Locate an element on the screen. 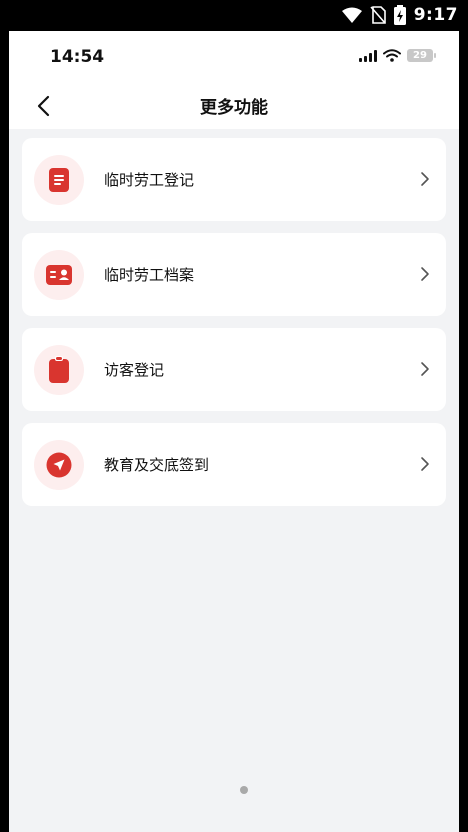 This screenshot has width=468, height=832. id-card-icon is located at coordinates (59, 275).